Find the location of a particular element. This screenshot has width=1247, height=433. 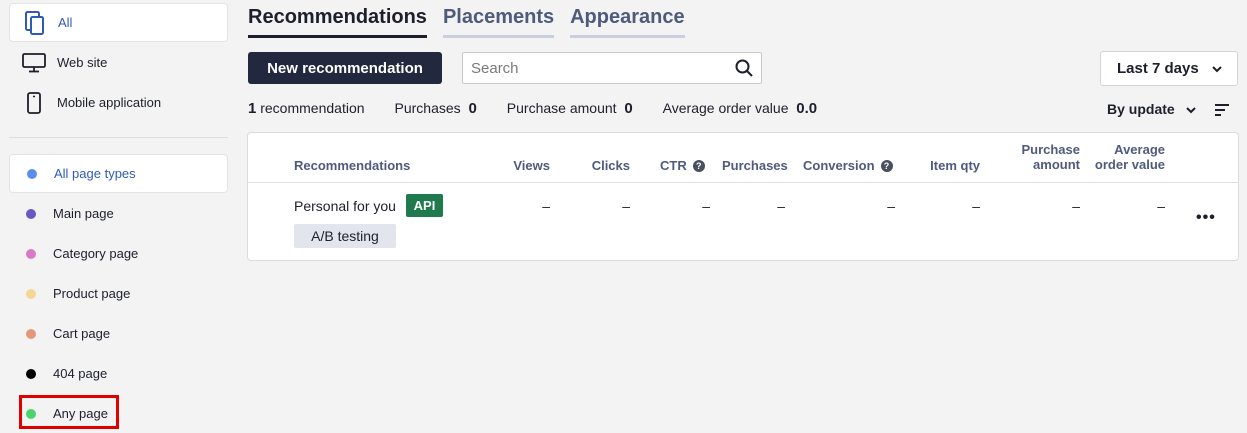

page-type-label: All page types is located at coordinates (95, 173).